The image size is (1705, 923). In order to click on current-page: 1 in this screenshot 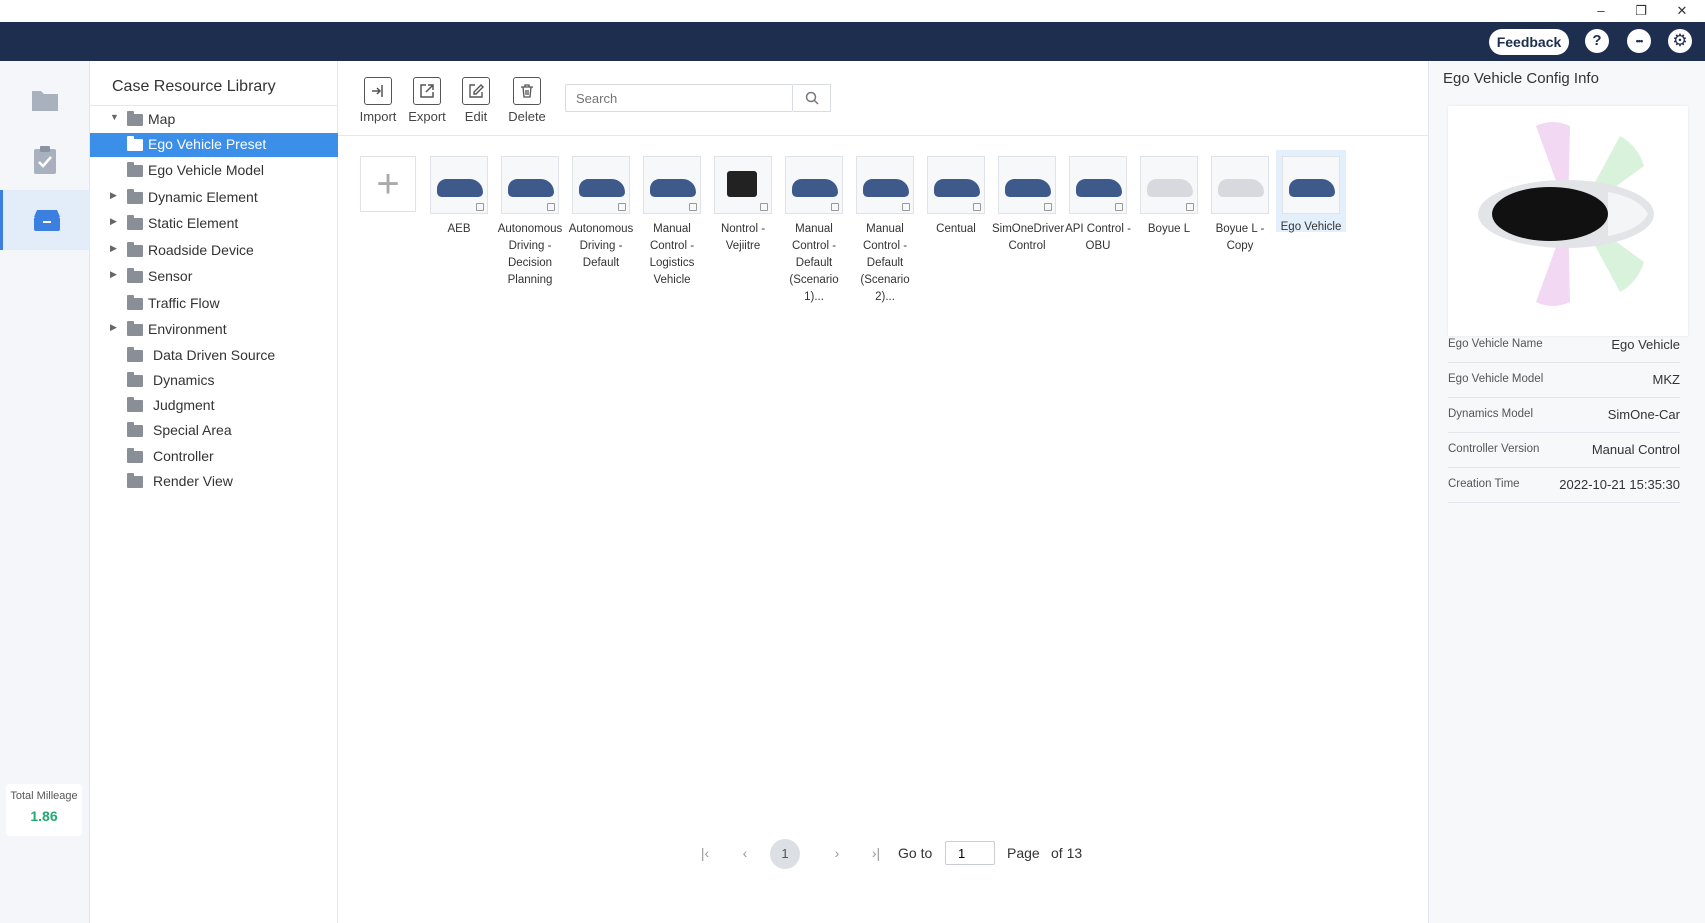, I will do `click(785, 854)`.